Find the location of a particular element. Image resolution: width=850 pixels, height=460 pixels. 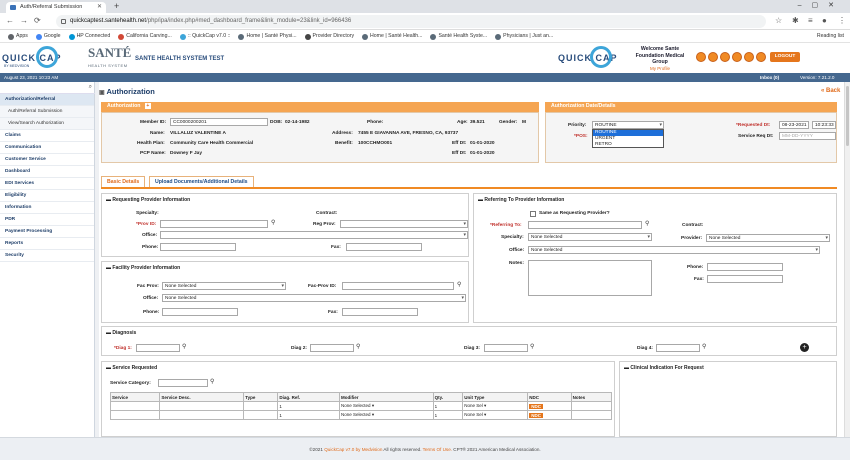

prov-id-input is located at coordinates (214, 224).